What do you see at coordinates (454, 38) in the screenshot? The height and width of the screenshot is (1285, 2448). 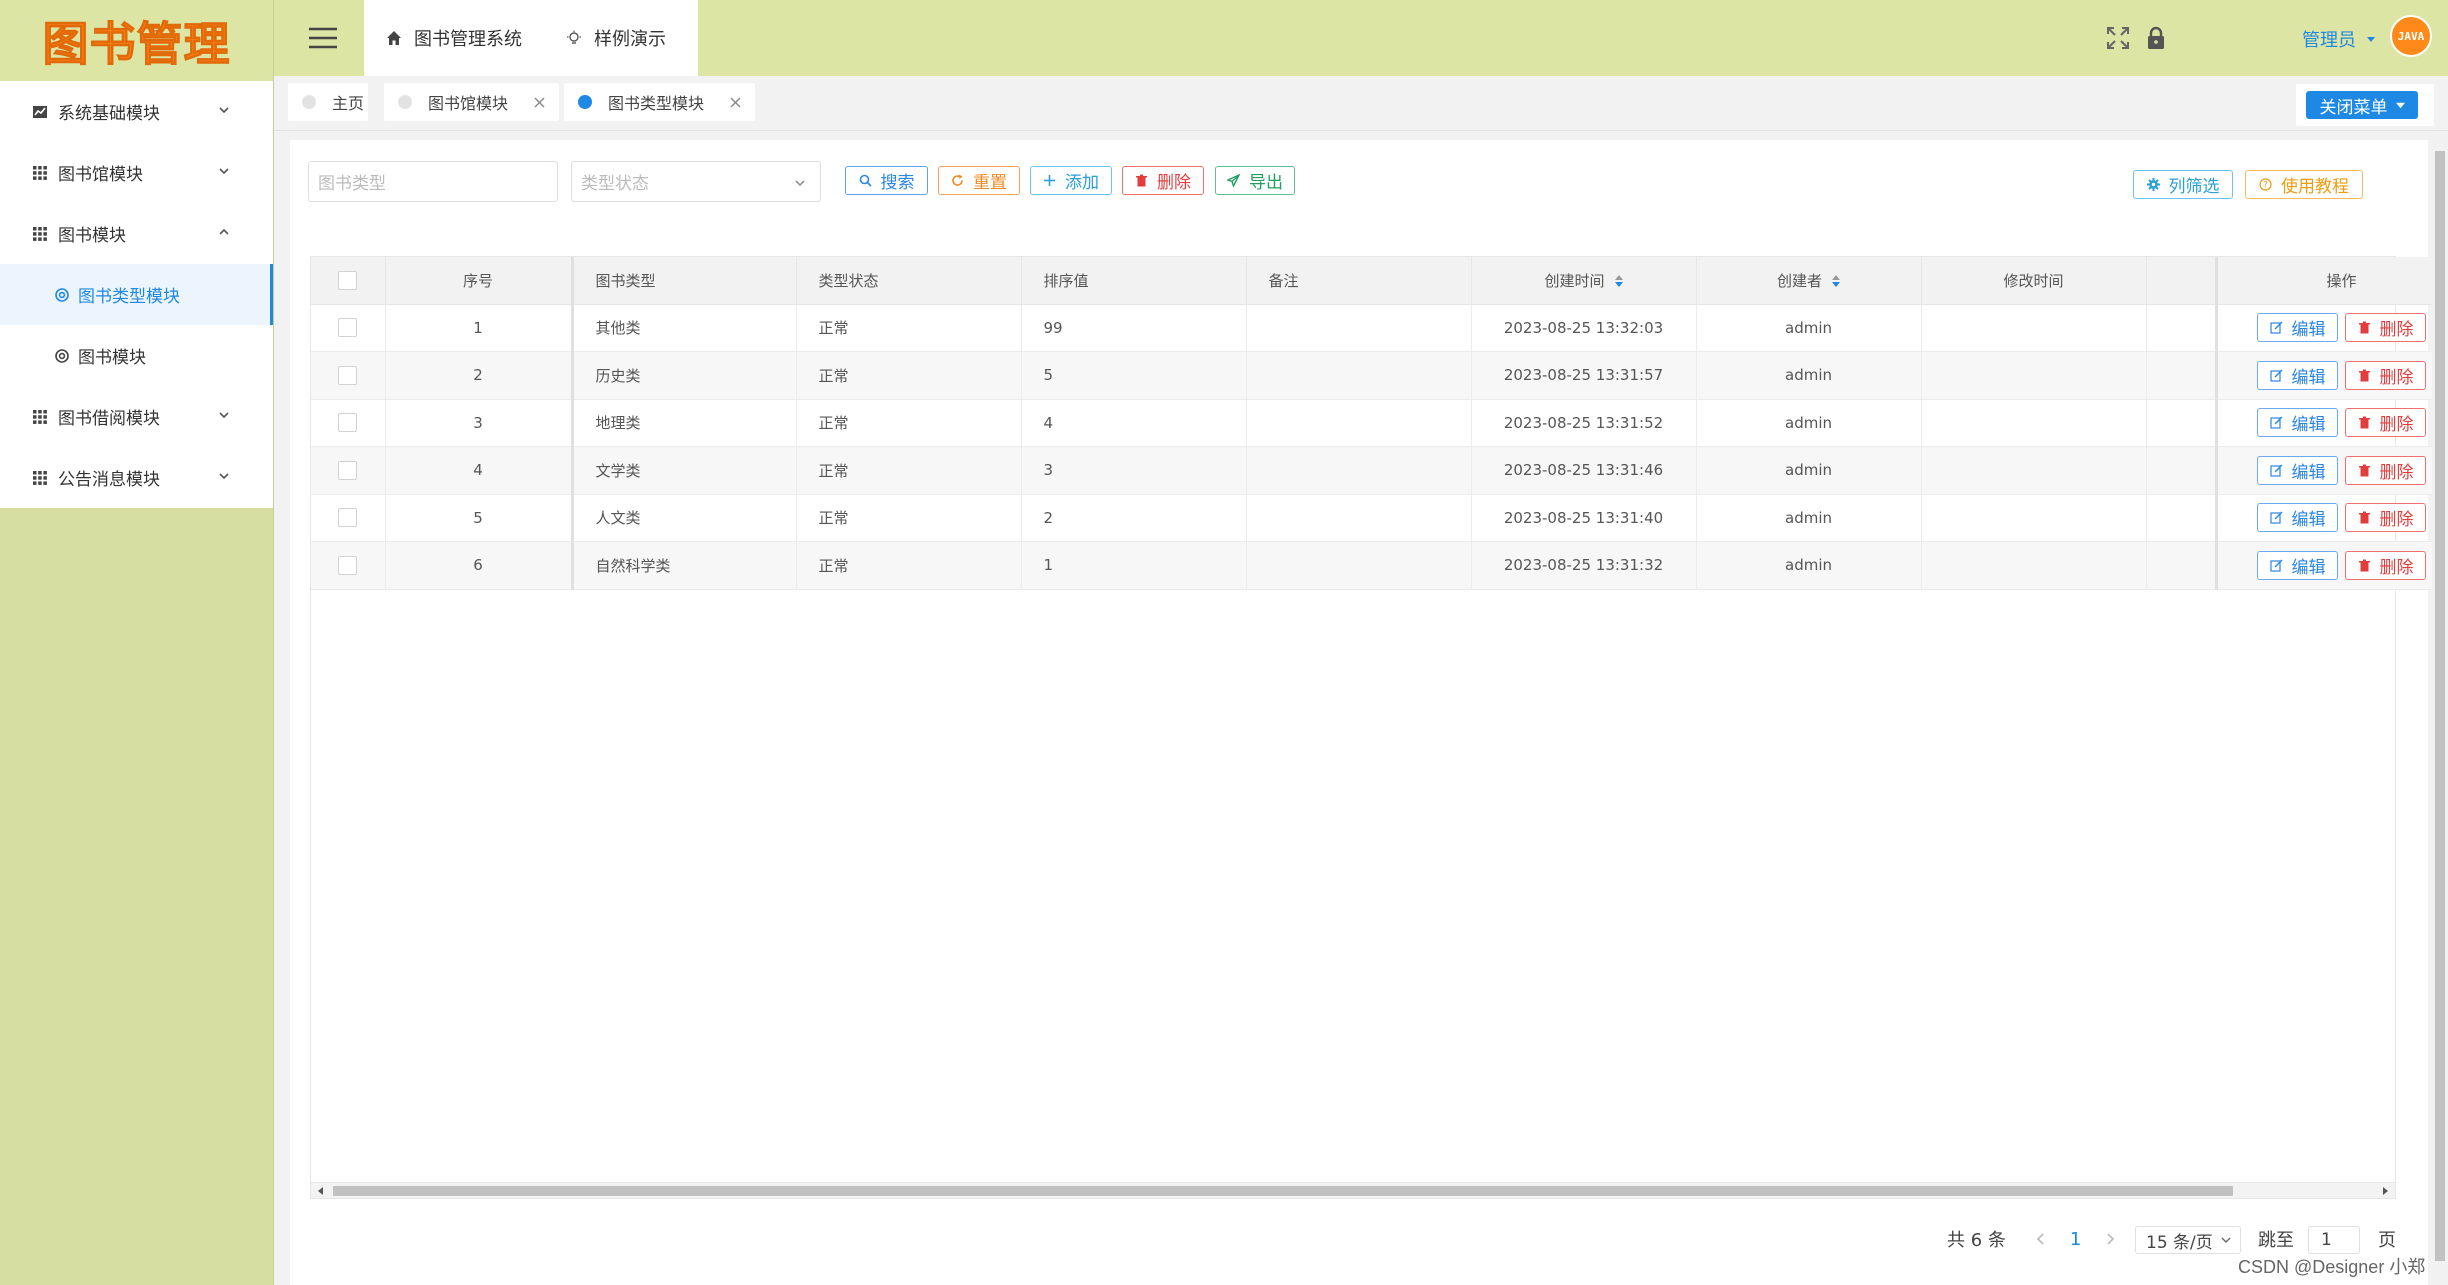 I see `top-tab-system: 图书管理系统` at bounding box center [454, 38].